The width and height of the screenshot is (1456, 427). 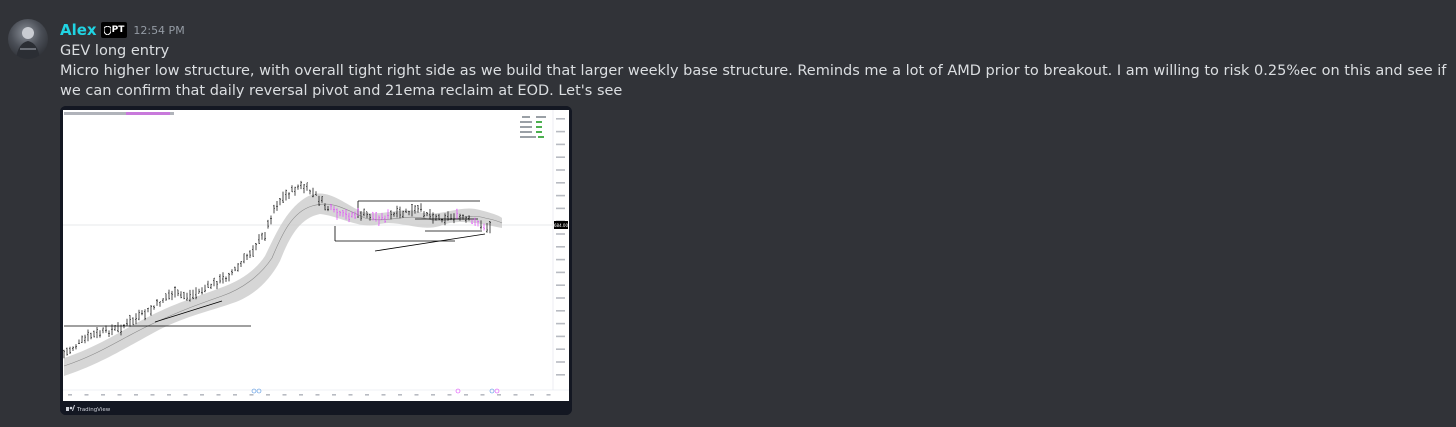 I want to click on role-tag: PT, so click(x=114, y=30).